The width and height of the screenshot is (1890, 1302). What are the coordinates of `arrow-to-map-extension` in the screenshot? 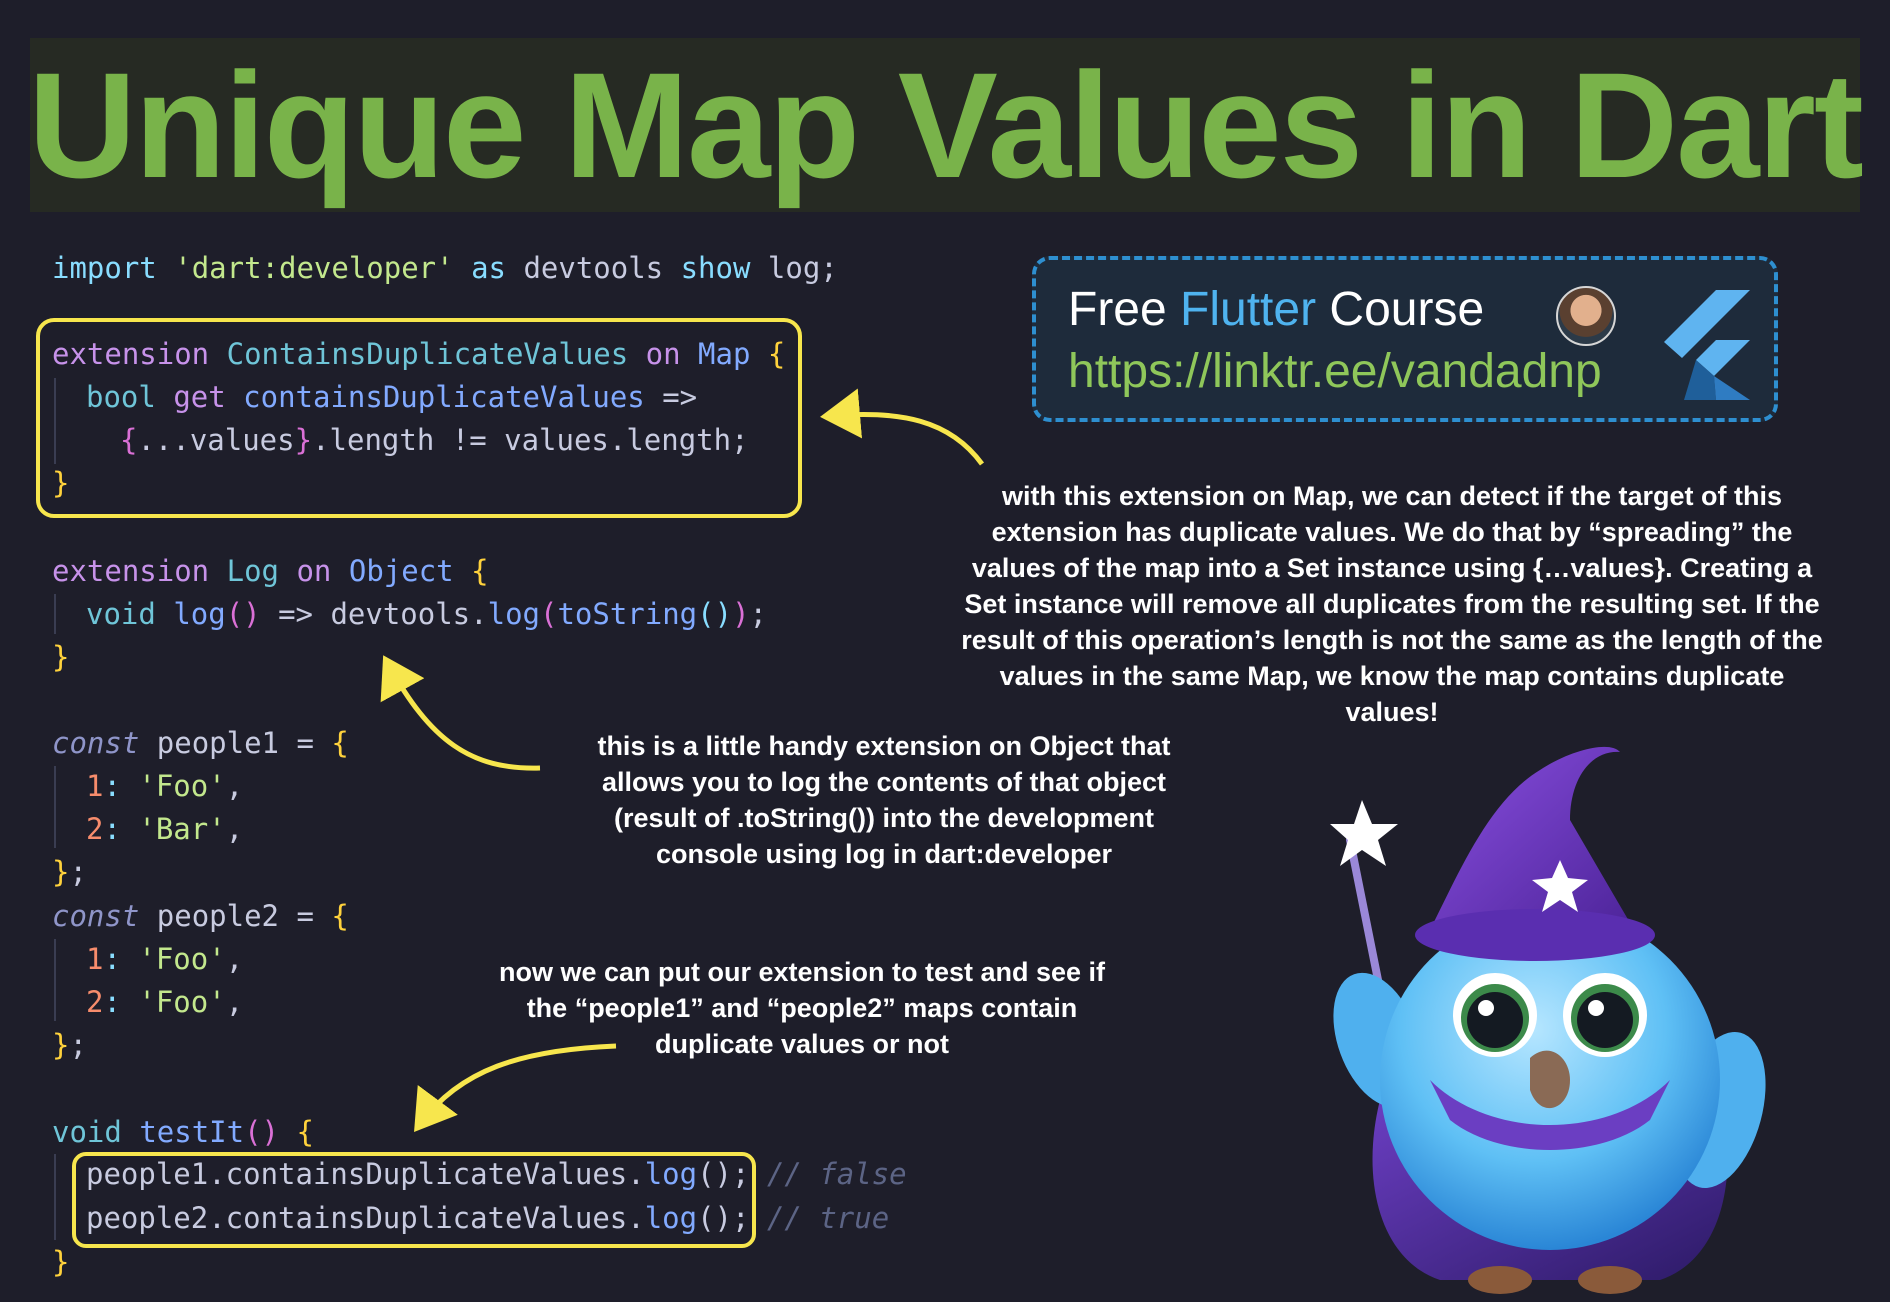 It's located at (902, 427).